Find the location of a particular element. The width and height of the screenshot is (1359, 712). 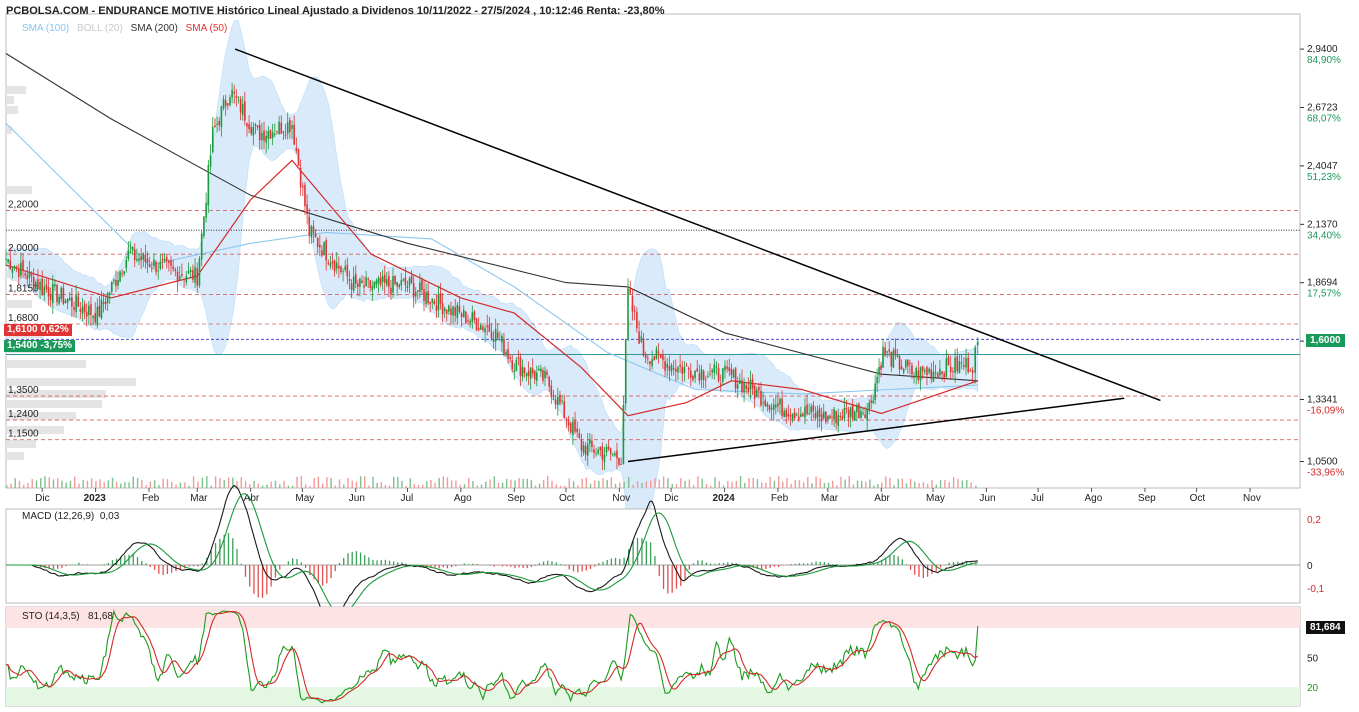

macd-tick: -0,1 is located at coordinates (1316, 589).